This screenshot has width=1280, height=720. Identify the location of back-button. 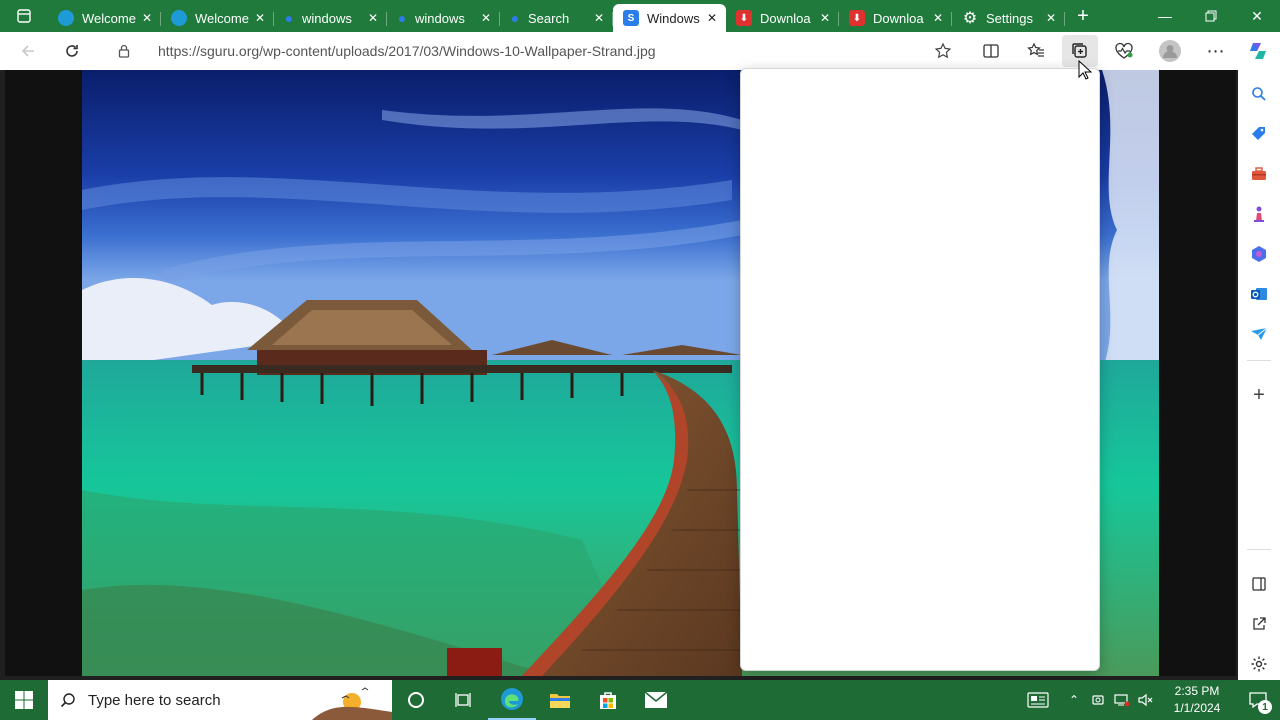
(28, 51).